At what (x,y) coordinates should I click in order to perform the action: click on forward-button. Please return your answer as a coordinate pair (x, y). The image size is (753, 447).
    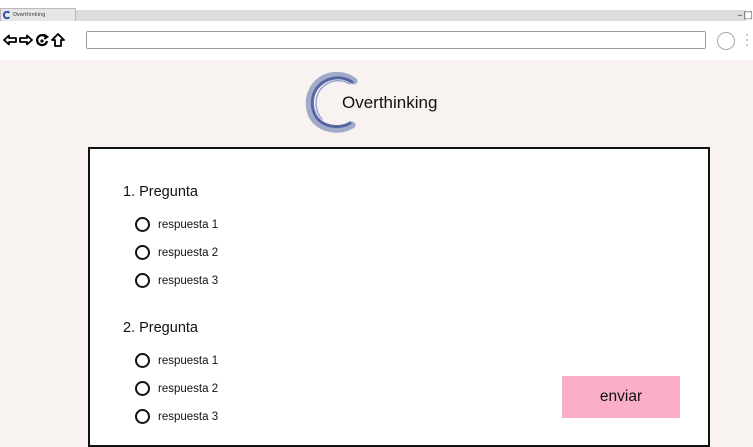
    Looking at the image, I should click on (26, 40).